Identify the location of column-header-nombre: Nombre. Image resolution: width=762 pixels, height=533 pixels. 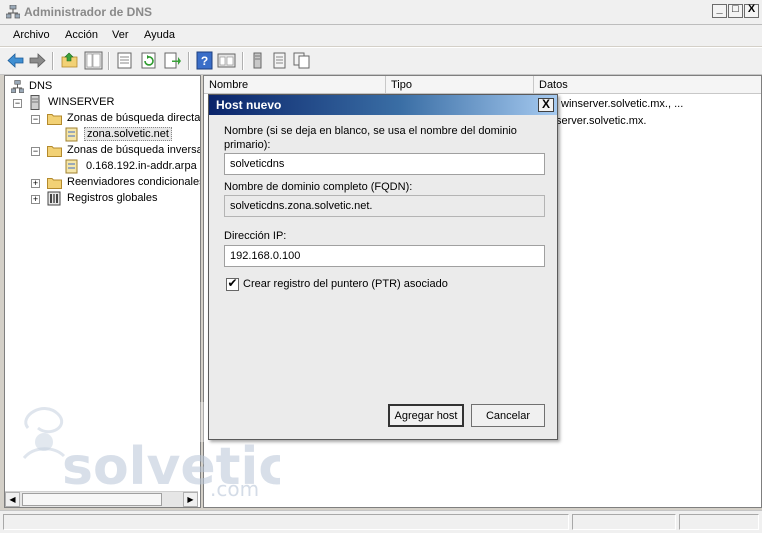
(295, 85).